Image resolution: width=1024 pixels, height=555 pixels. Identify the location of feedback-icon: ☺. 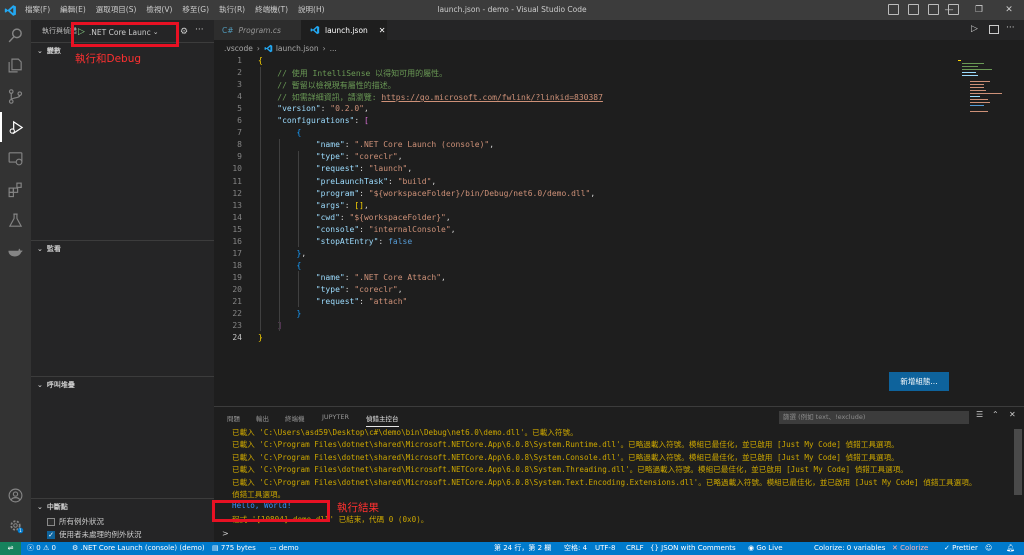
(988, 548).